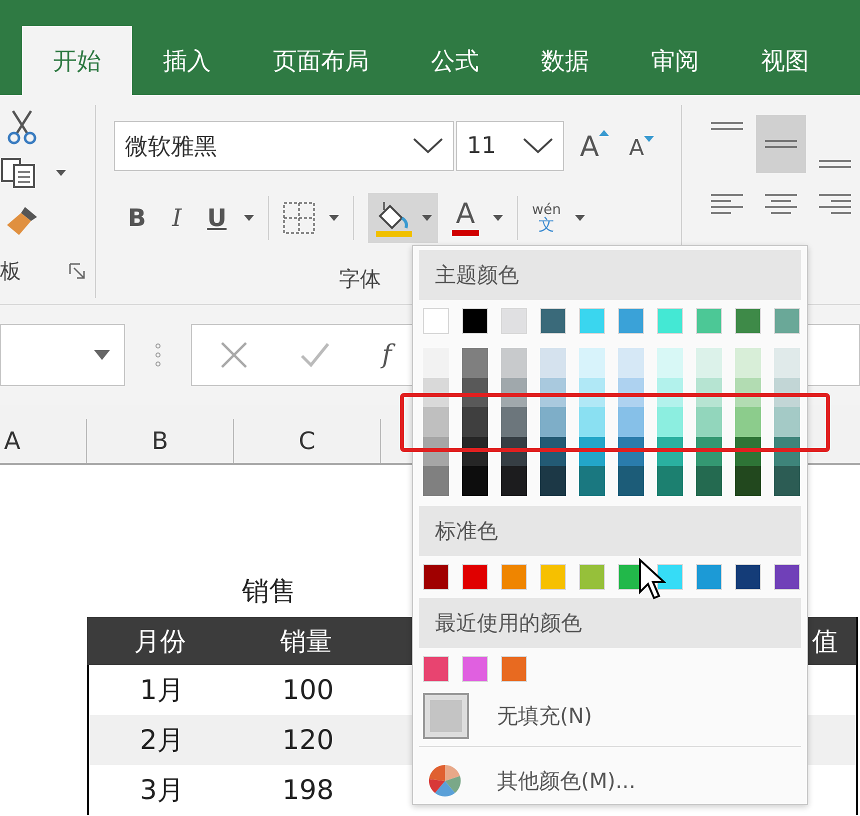 This screenshot has height=816, width=860. What do you see at coordinates (610, 275) in the screenshot?
I see `section-heading: 主题颜色` at bounding box center [610, 275].